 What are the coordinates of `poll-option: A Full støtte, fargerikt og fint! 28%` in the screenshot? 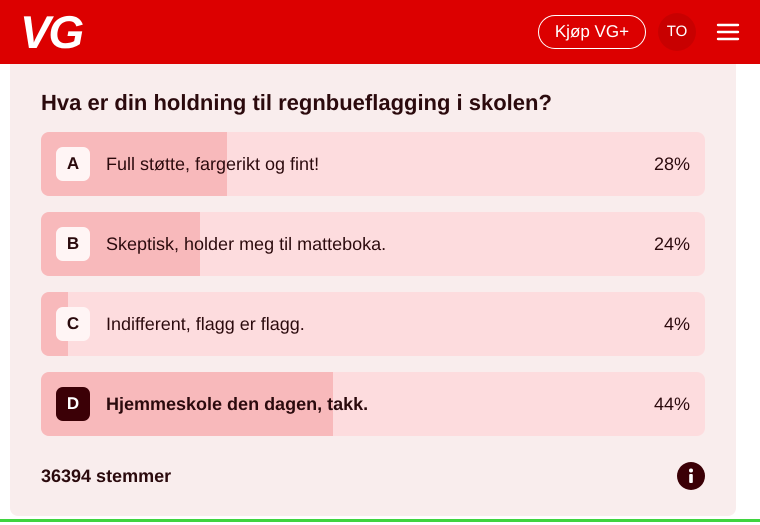 It's located at (373, 164).